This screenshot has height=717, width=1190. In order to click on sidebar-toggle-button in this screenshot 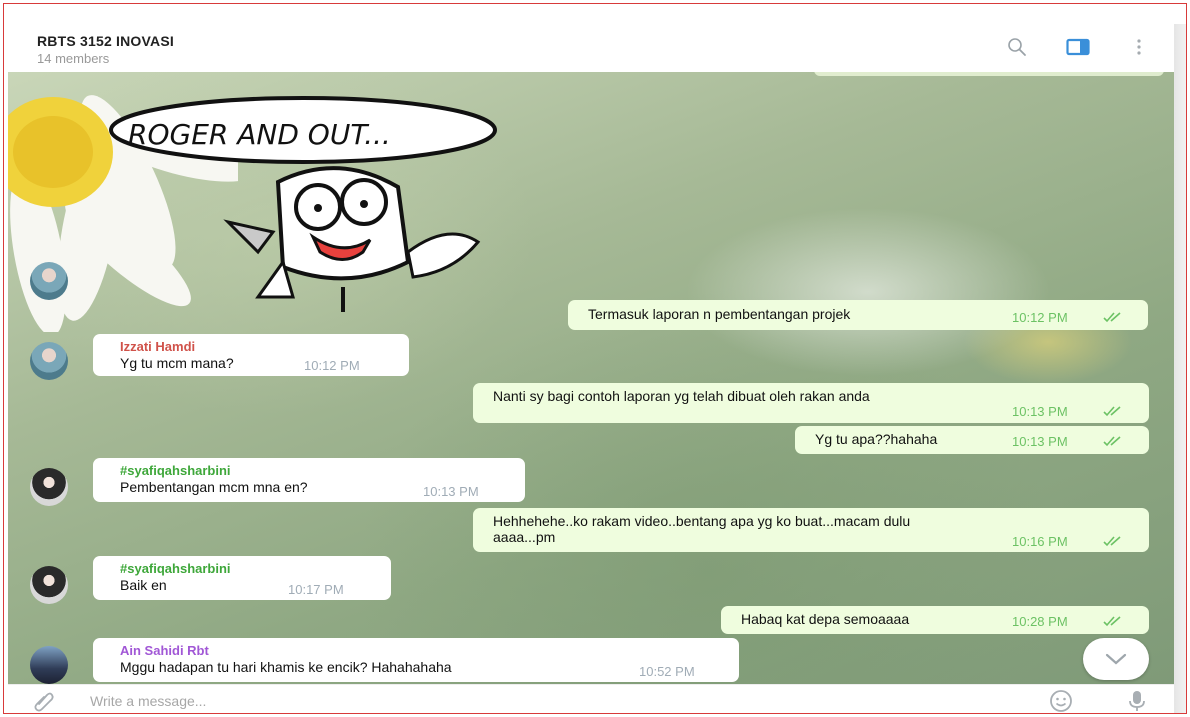, I will do `click(1078, 47)`.